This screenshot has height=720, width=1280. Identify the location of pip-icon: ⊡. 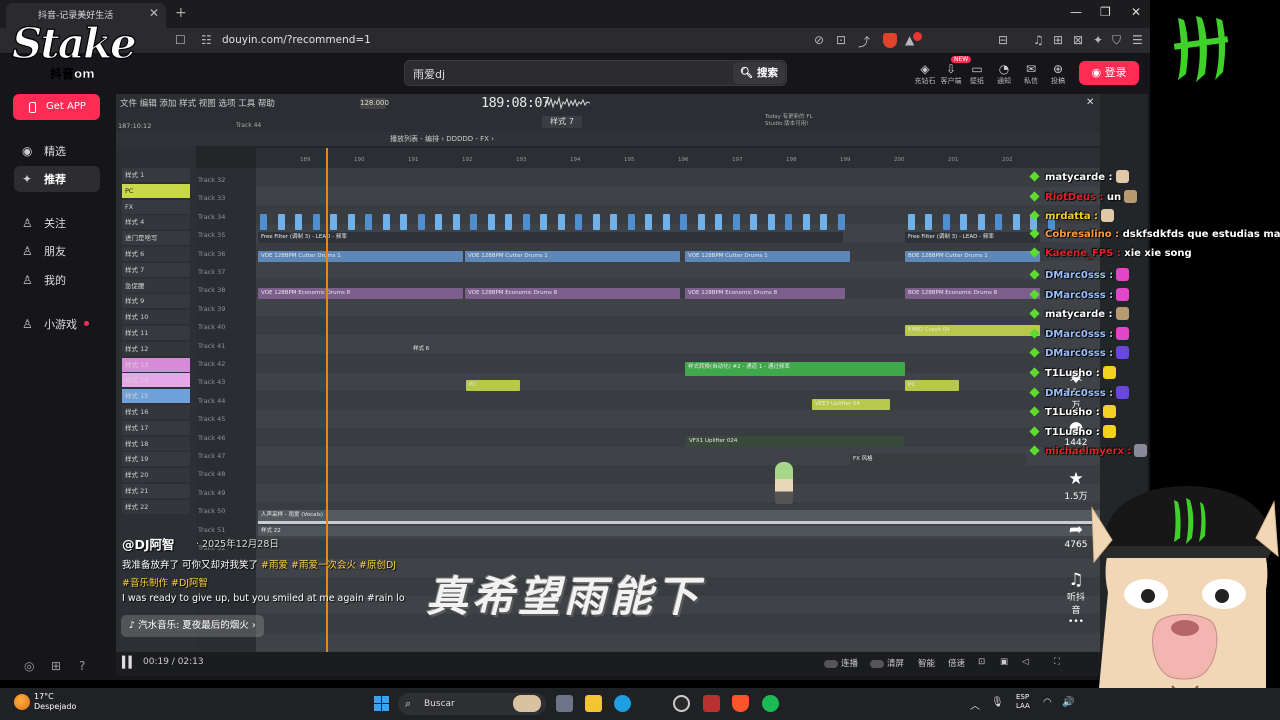
(981, 662).